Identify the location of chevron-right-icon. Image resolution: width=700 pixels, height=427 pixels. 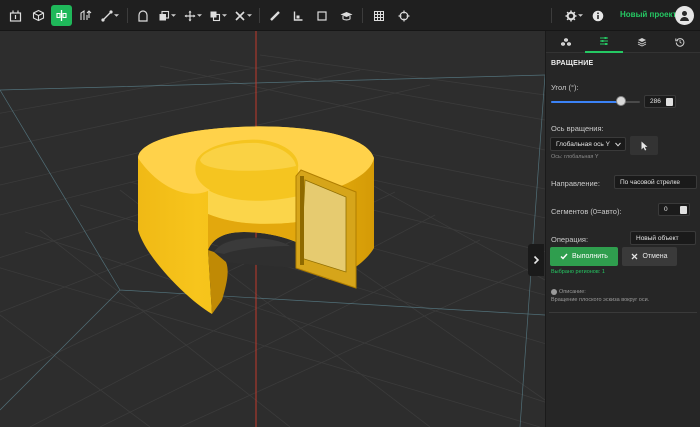
(536, 260).